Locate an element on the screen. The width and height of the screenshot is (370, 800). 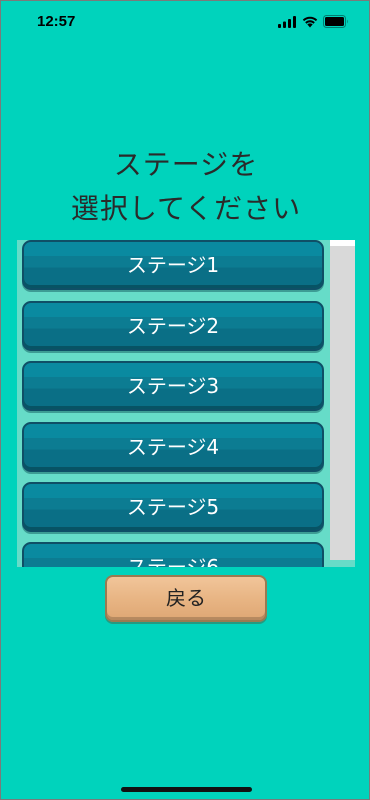
status-bar: 12:57 is located at coordinates (185, 23).